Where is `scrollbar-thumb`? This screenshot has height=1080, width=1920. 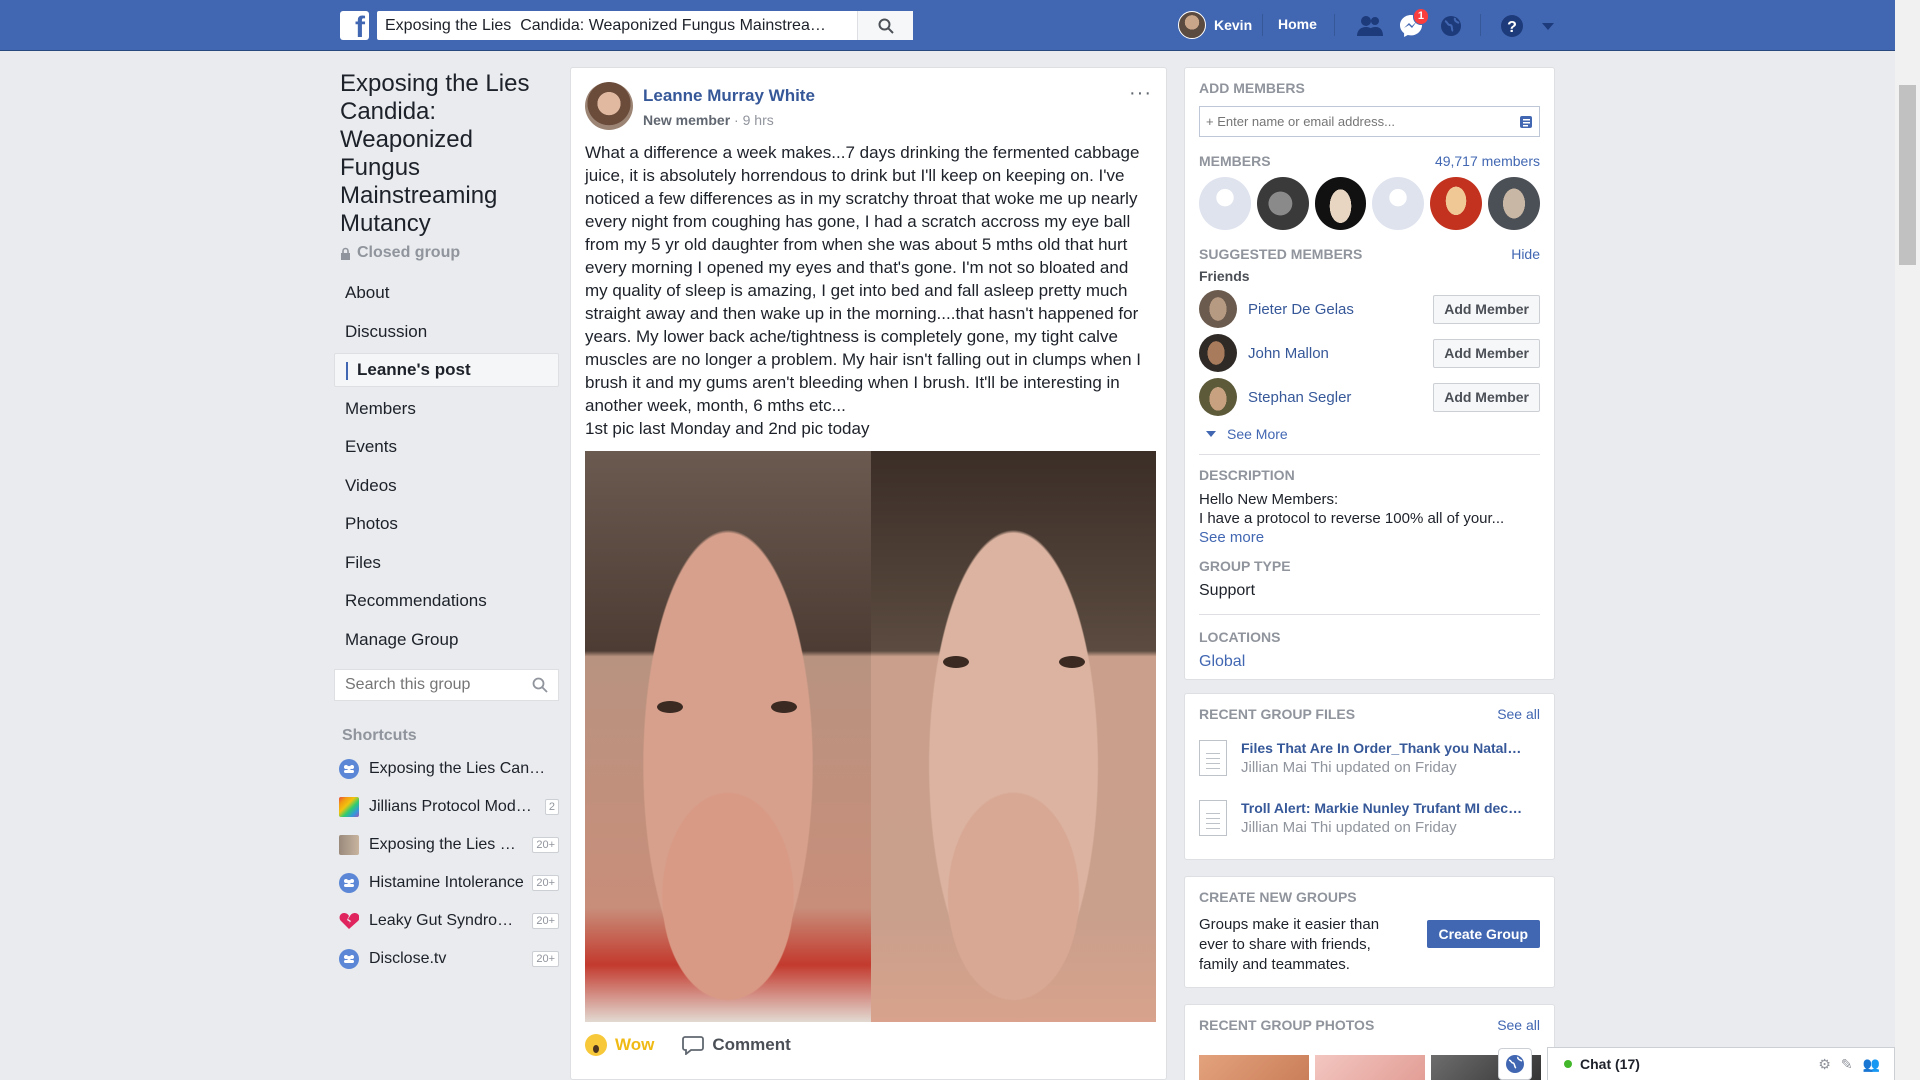 scrollbar-thumb is located at coordinates (1907, 175).